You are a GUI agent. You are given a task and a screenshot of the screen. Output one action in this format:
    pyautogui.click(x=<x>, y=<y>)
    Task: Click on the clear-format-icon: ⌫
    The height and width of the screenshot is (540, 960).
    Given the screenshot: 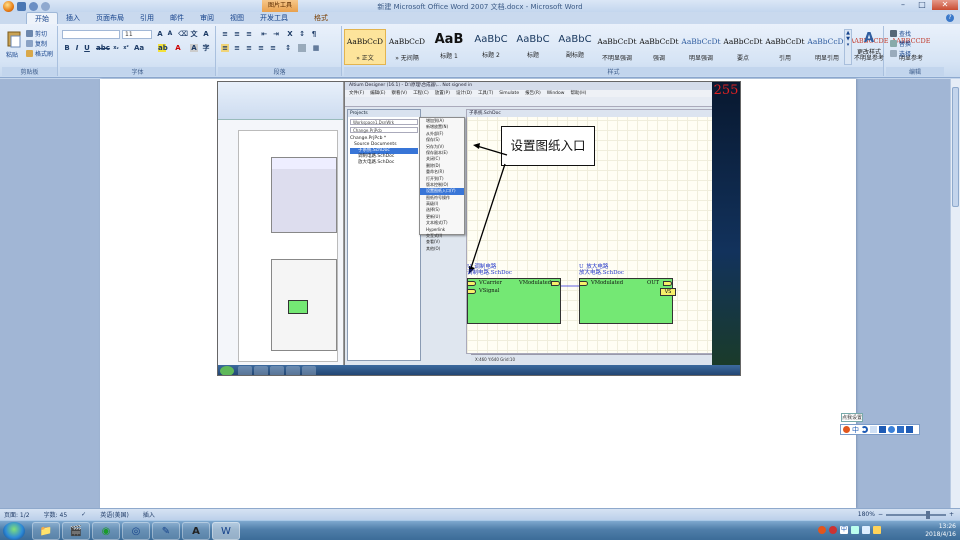 What is the action you would take?
    pyautogui.click(x=183, y=34)
    